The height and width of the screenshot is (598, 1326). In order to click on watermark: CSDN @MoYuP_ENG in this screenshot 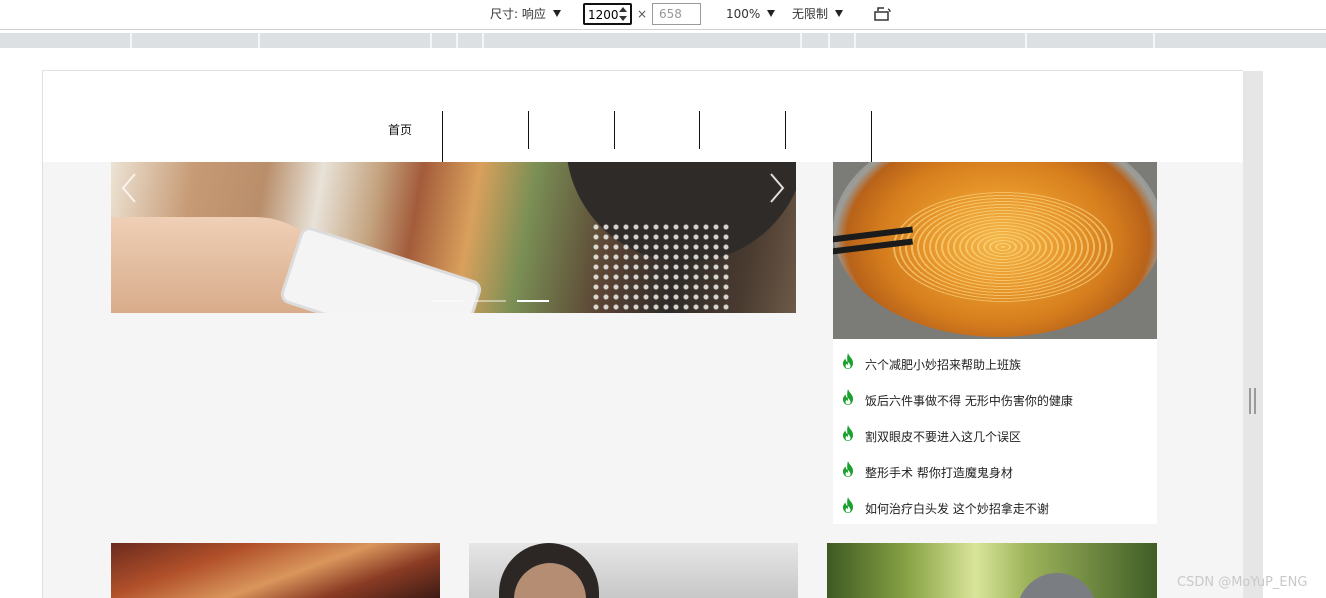, I will do `click(1242, 582)`.